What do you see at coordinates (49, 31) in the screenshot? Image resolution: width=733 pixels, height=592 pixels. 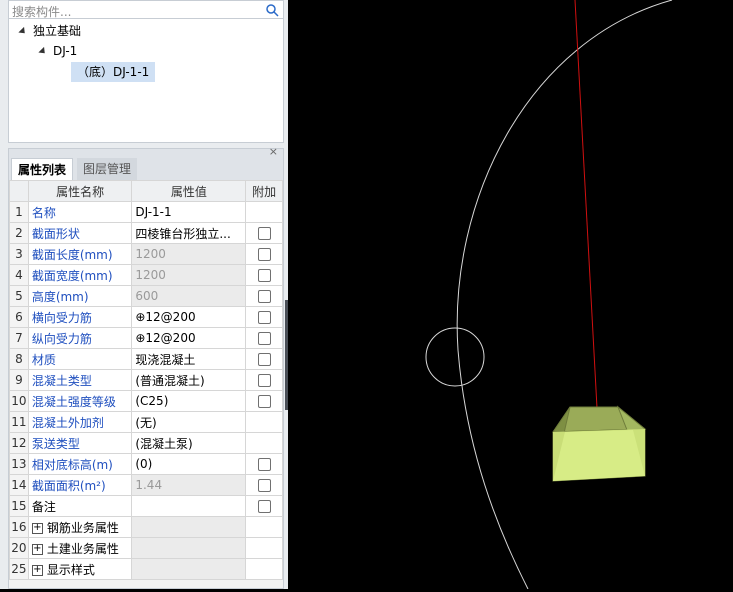 I see `tree-node-root: 独立基础` at bounding box center [49, 31].